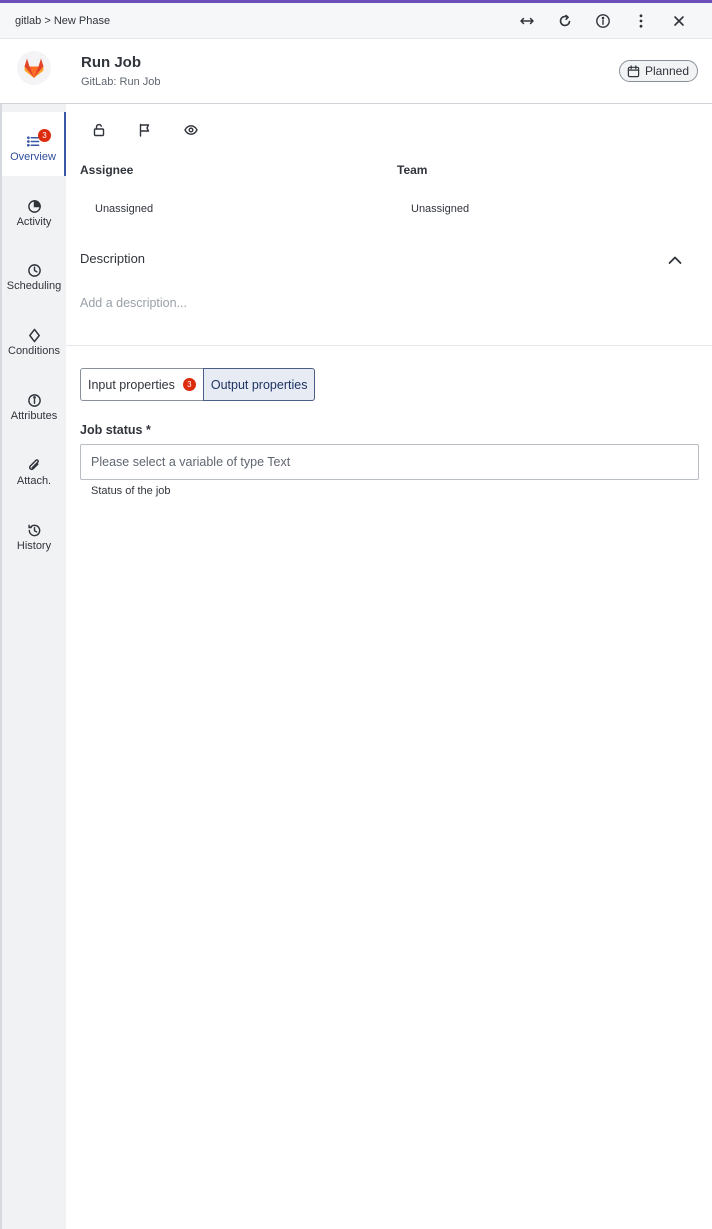 The image size is (712, 1229). Describe the element at coordinates (124, 209) in the screenshot. I see `assignee-value: Unassigned` at that location.